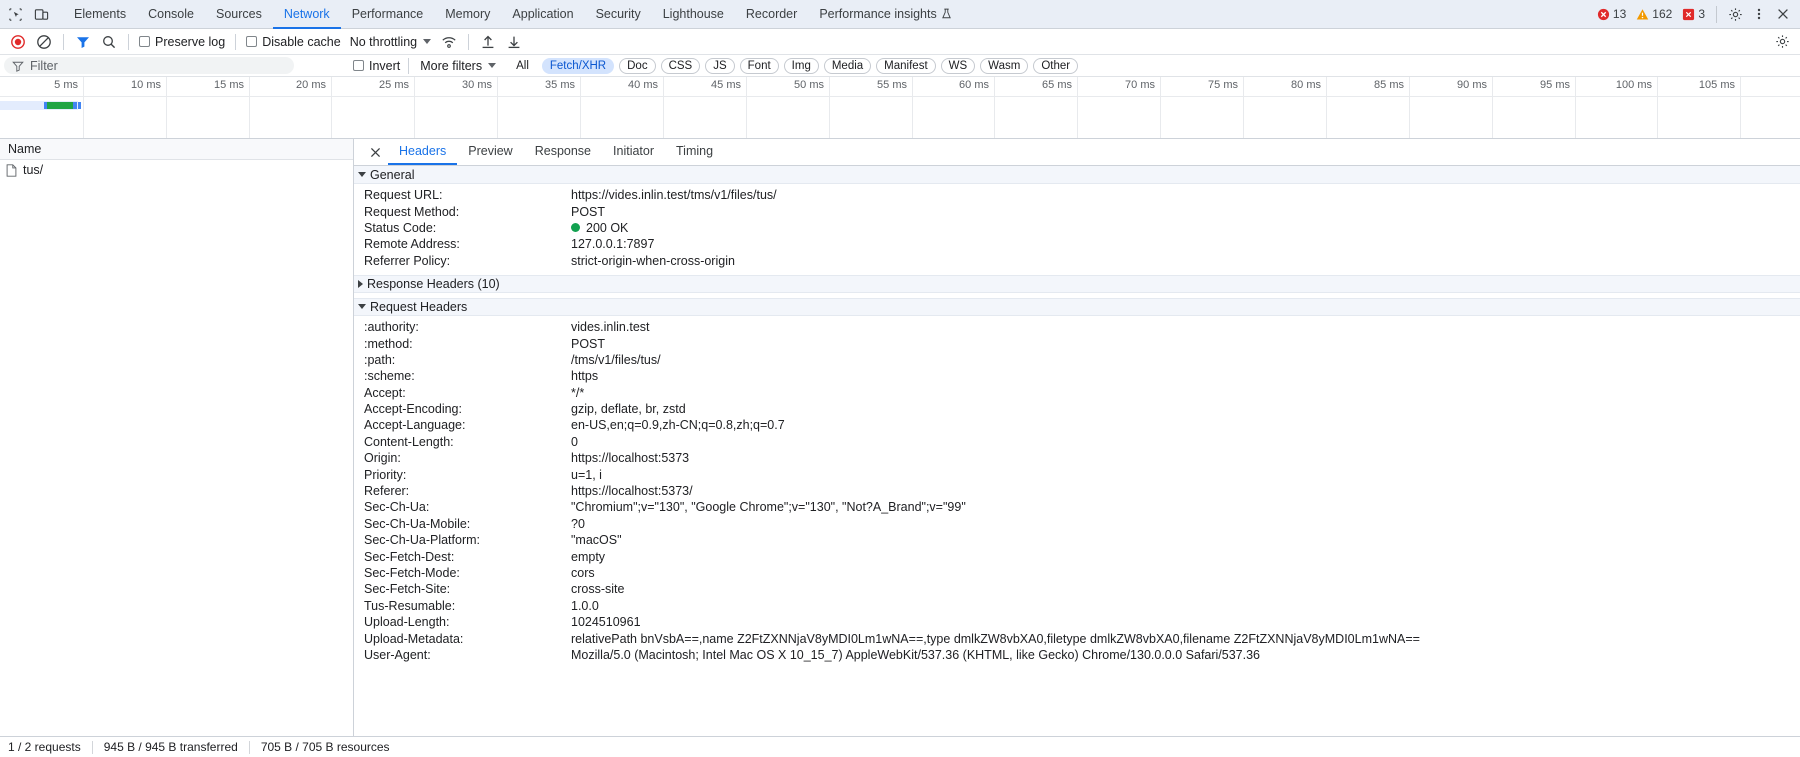  Describe the element at coordinates (578, 65) in the screenshot. I see `type-filter-fetch-xhr: Fetch/XHR` at that location.